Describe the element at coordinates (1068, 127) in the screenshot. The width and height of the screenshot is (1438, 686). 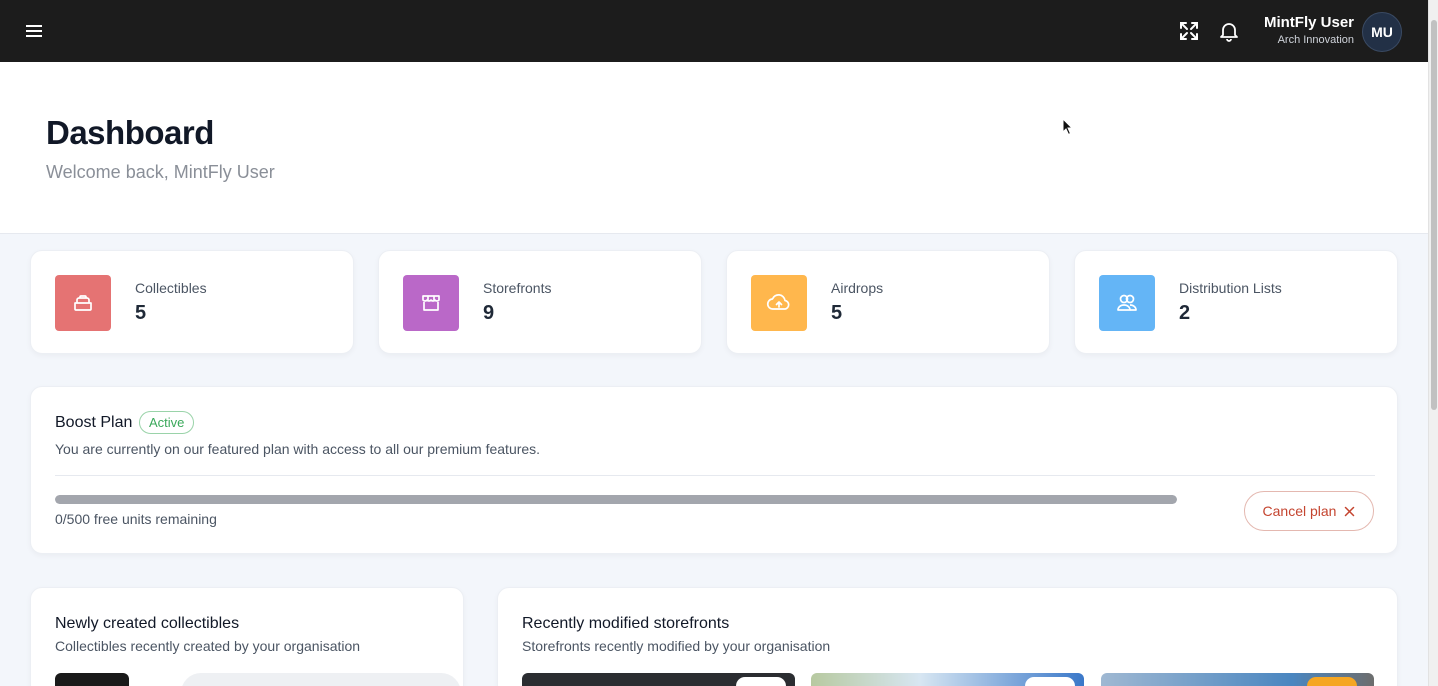
I see `mouse-cursor-icon` at that location.